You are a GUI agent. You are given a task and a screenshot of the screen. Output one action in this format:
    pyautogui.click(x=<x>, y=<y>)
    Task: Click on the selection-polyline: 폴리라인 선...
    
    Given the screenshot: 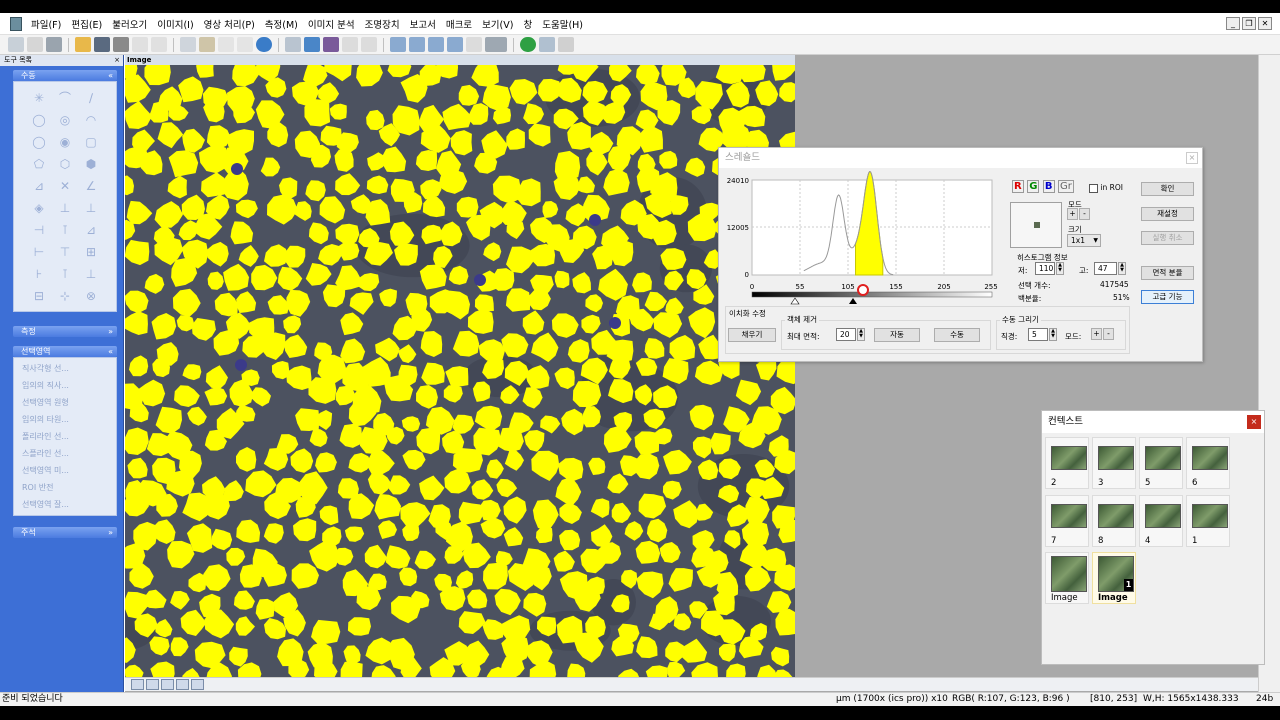 What is the action you would take?
    pyautogui.click(x=65, y=436)
    